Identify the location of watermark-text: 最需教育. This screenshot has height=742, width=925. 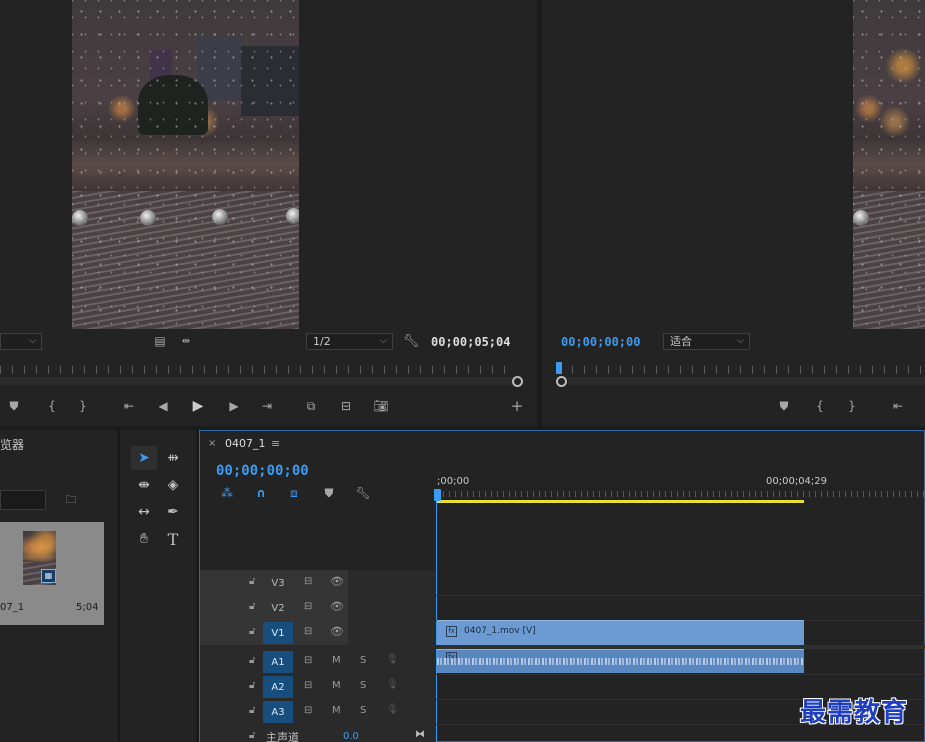
(854, 713).